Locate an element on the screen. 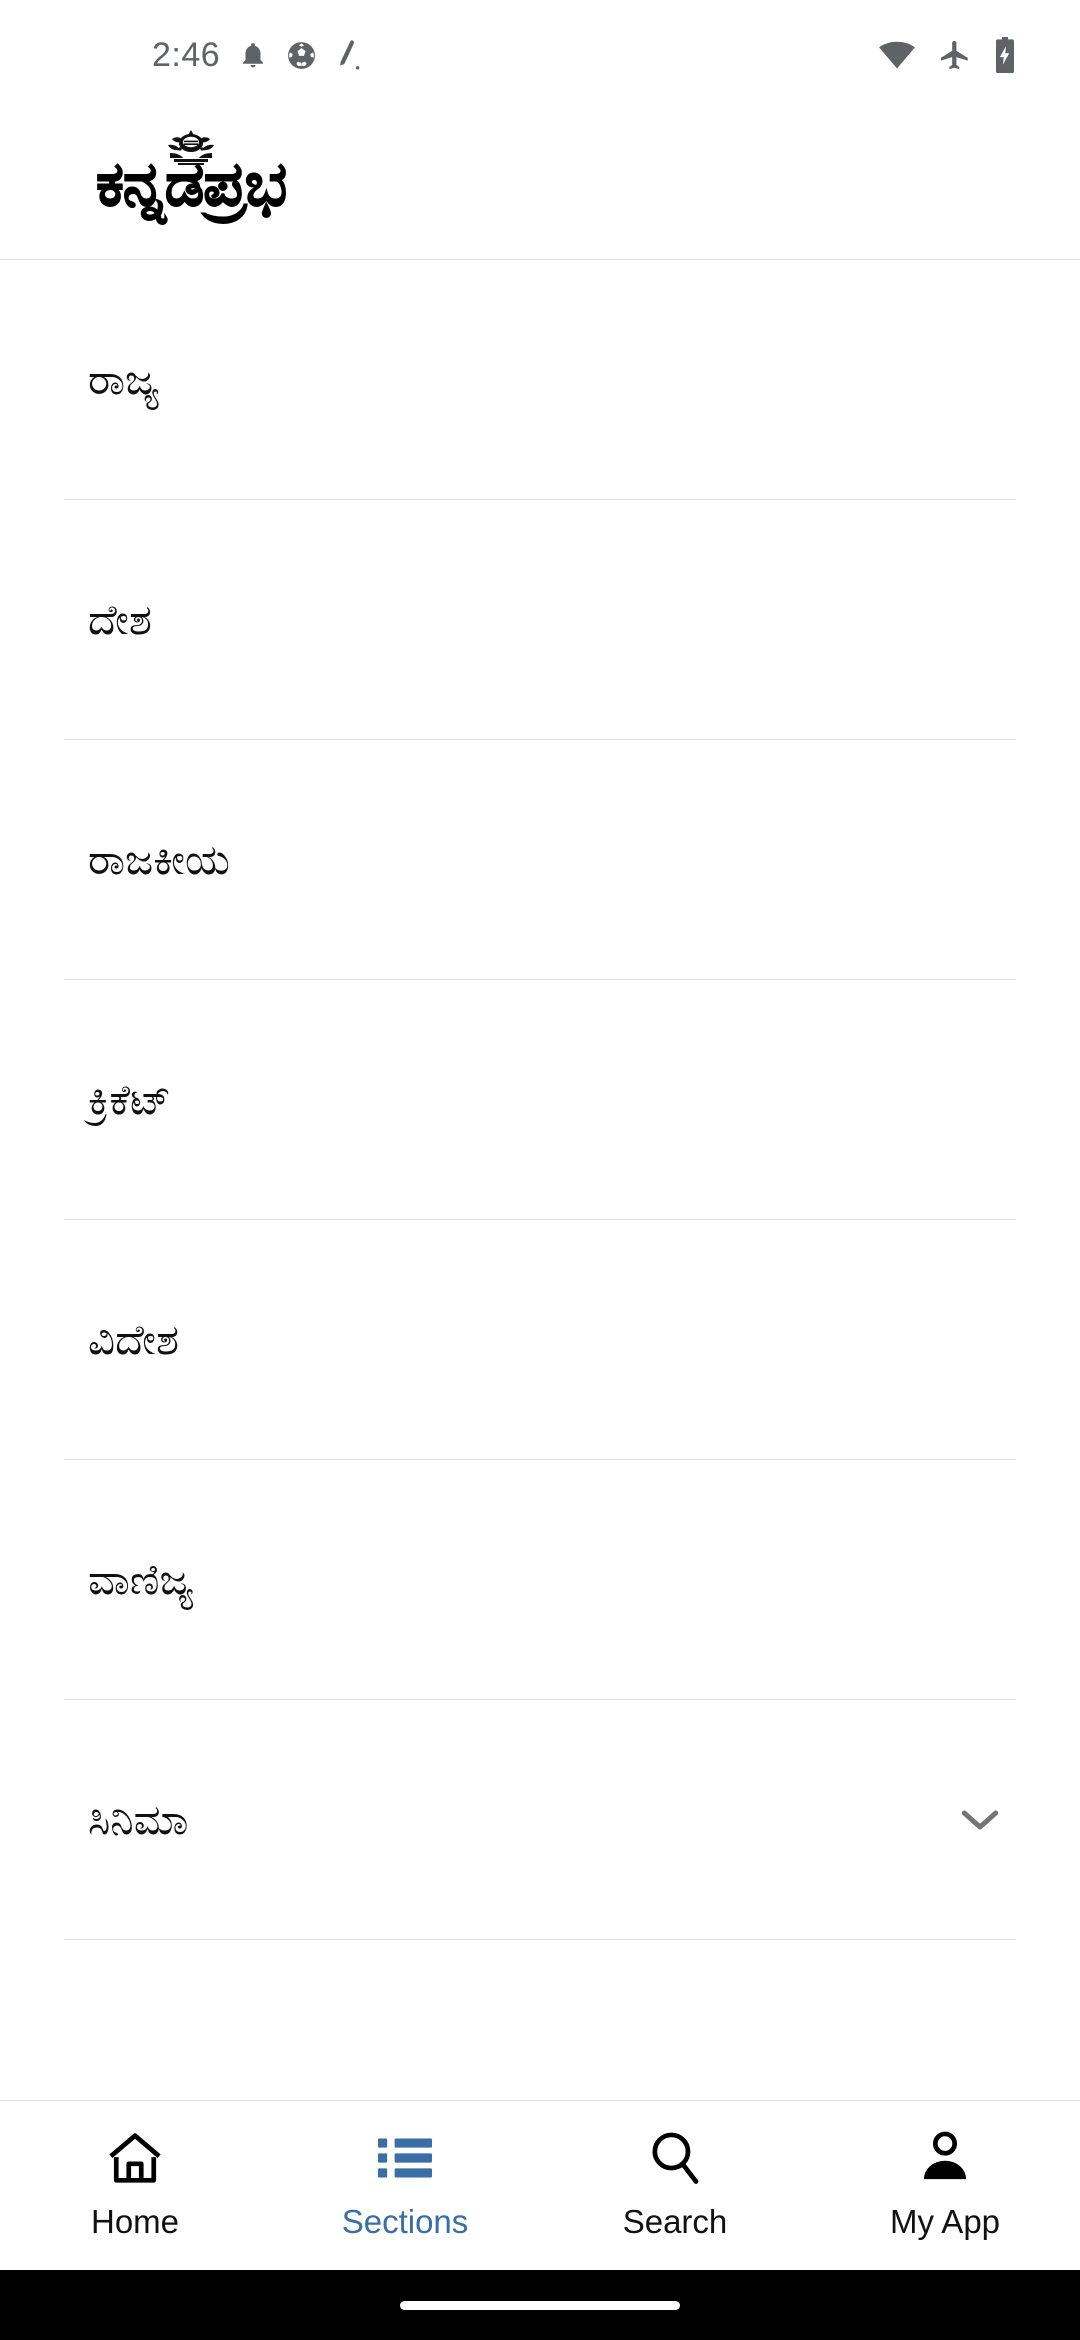 The image size is (1080, 2340). nav-tab-home: Home is located at coordinates (135, 2185).